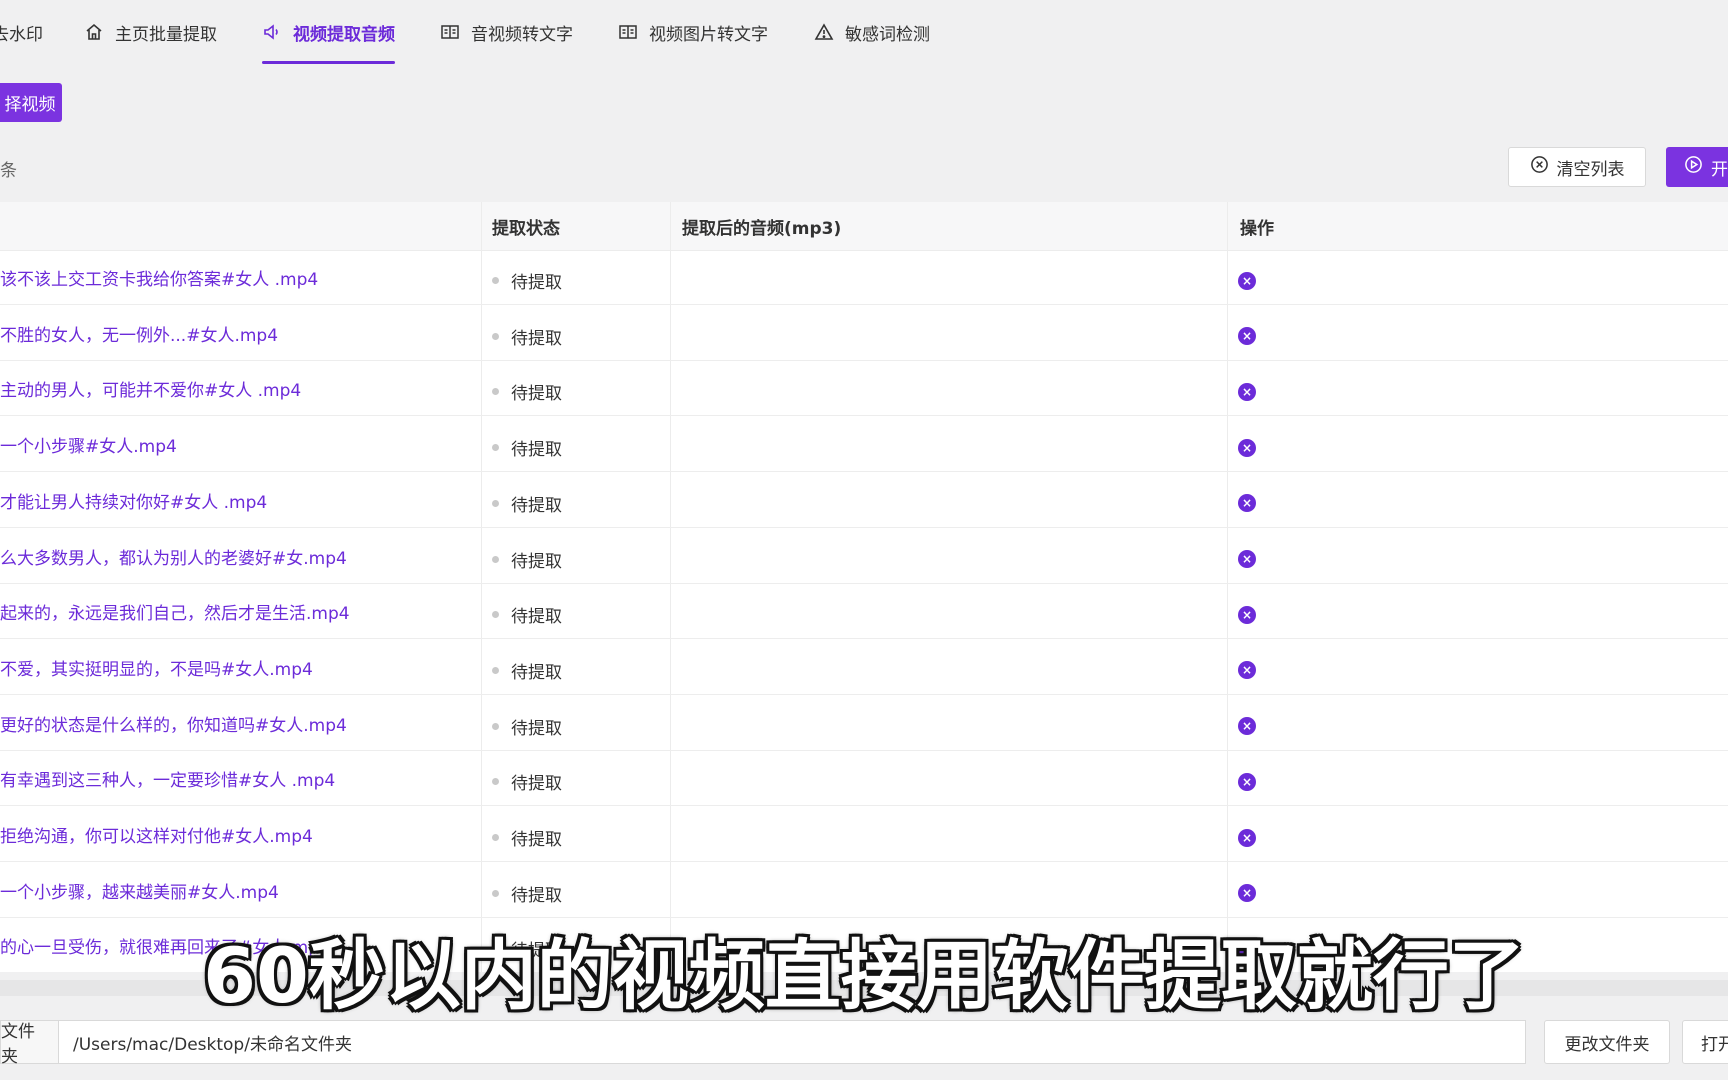 The image size is (1728, 1080). Describe the element at coordinates (864, 975) in the screenshot. I see `video-subtitle: 60秒以内的视频直接用软件提取就行了` at that location.